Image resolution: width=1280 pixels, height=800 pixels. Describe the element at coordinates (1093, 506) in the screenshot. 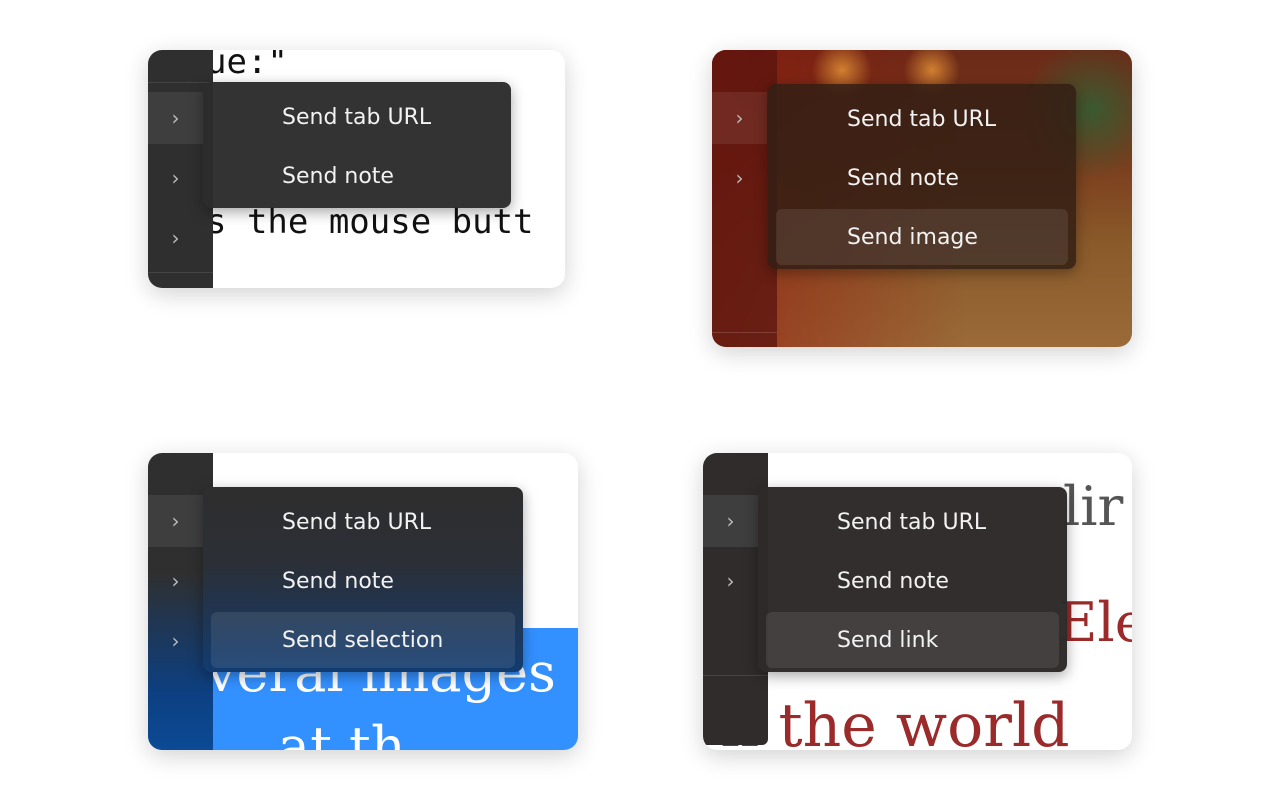

I see `page-text: lir` at that location.